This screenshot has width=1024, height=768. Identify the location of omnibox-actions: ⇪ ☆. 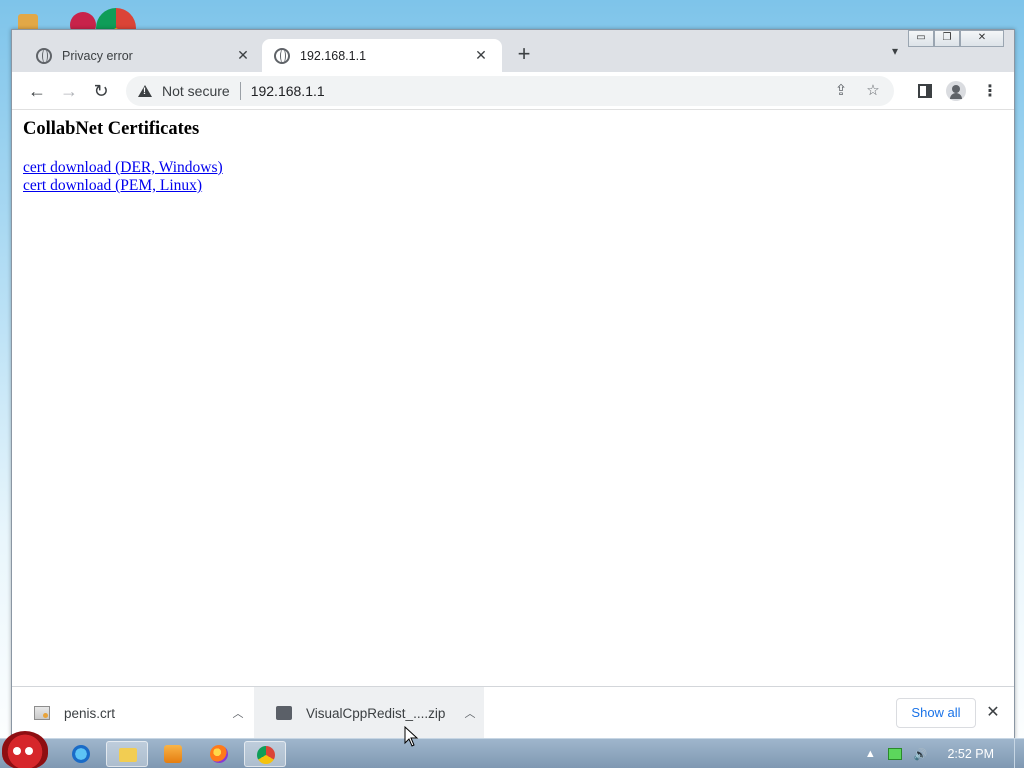
(852, 91).